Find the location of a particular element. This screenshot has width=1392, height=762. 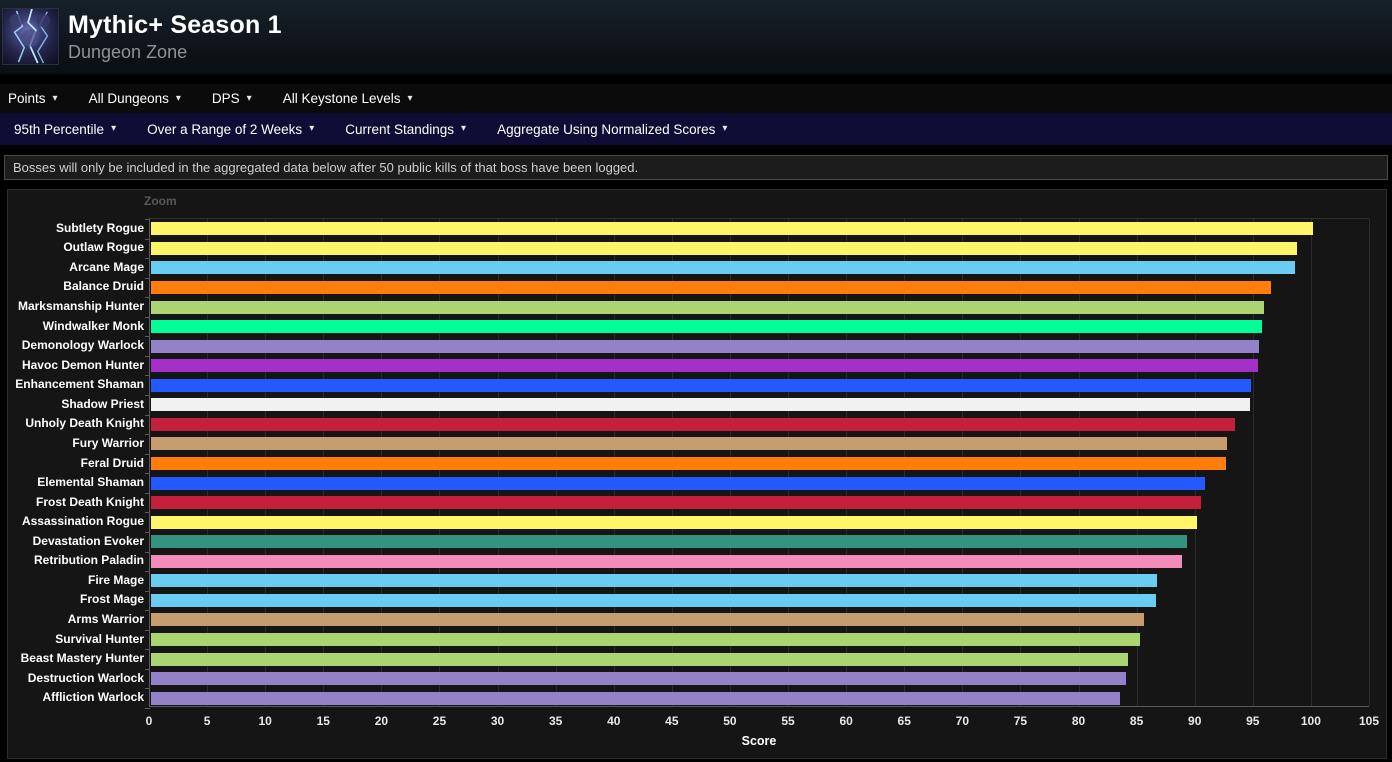

score-bar-assassination-rogue is located at coordinates (674, 522).